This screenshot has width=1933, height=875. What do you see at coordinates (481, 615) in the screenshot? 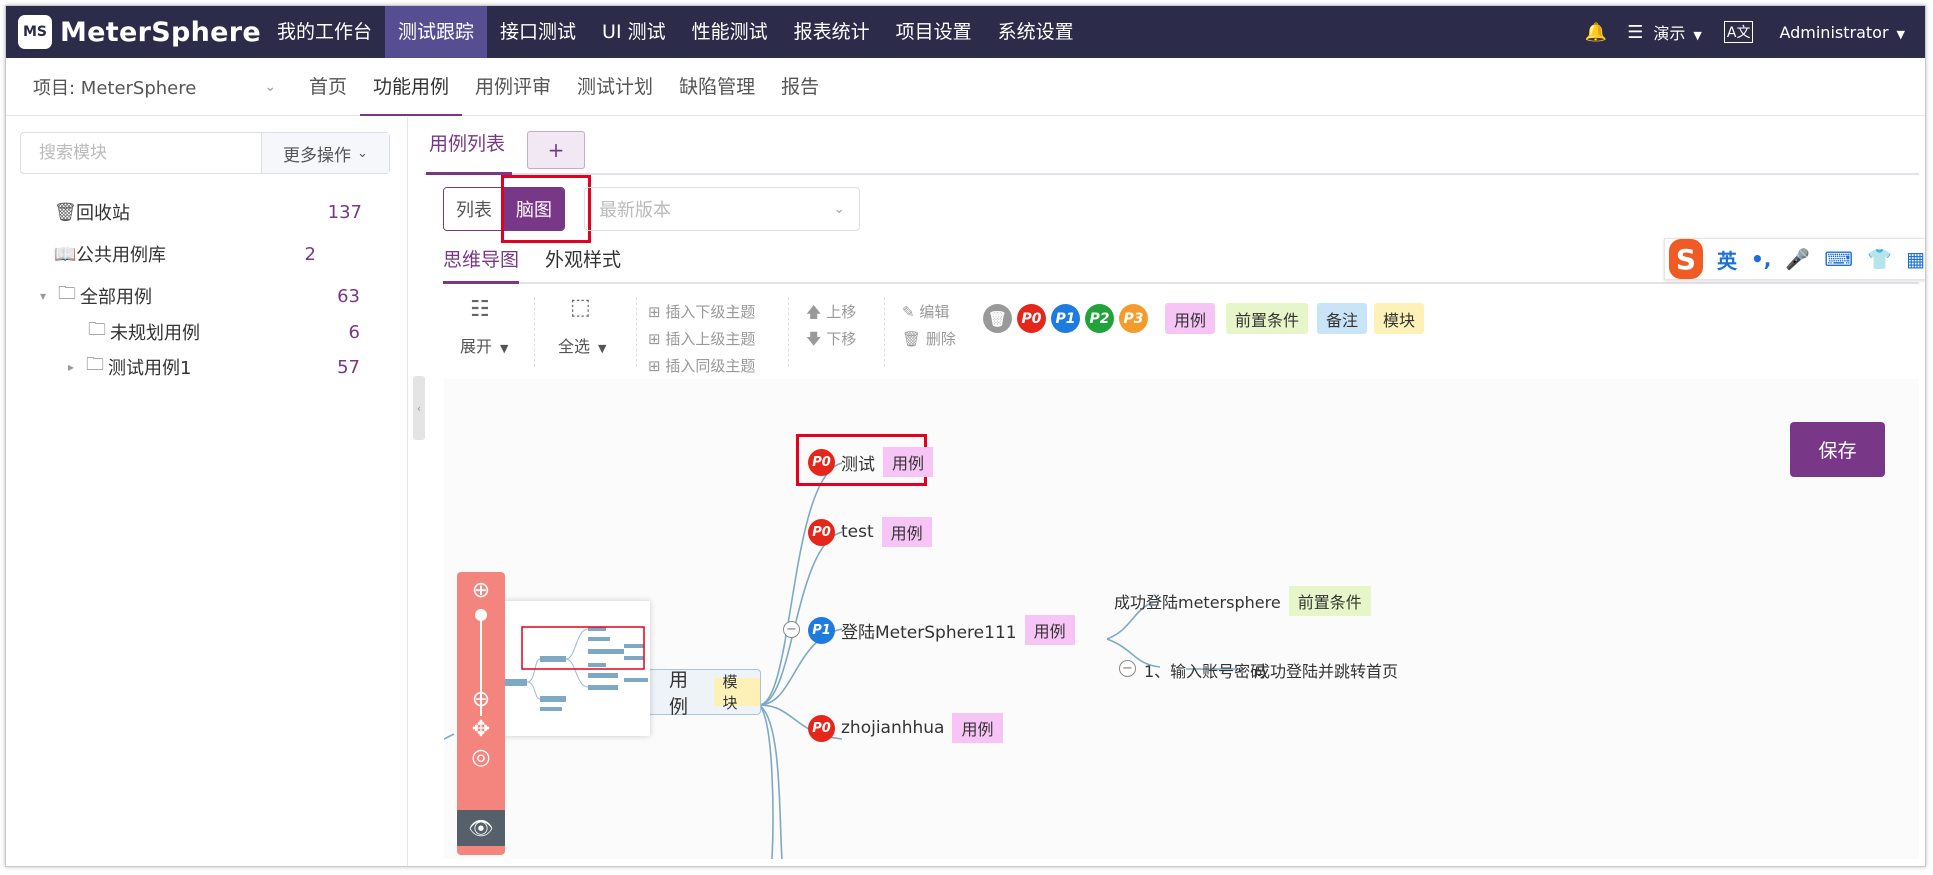
I see `zoom-slider-handle` at bounding box center [481, 615].